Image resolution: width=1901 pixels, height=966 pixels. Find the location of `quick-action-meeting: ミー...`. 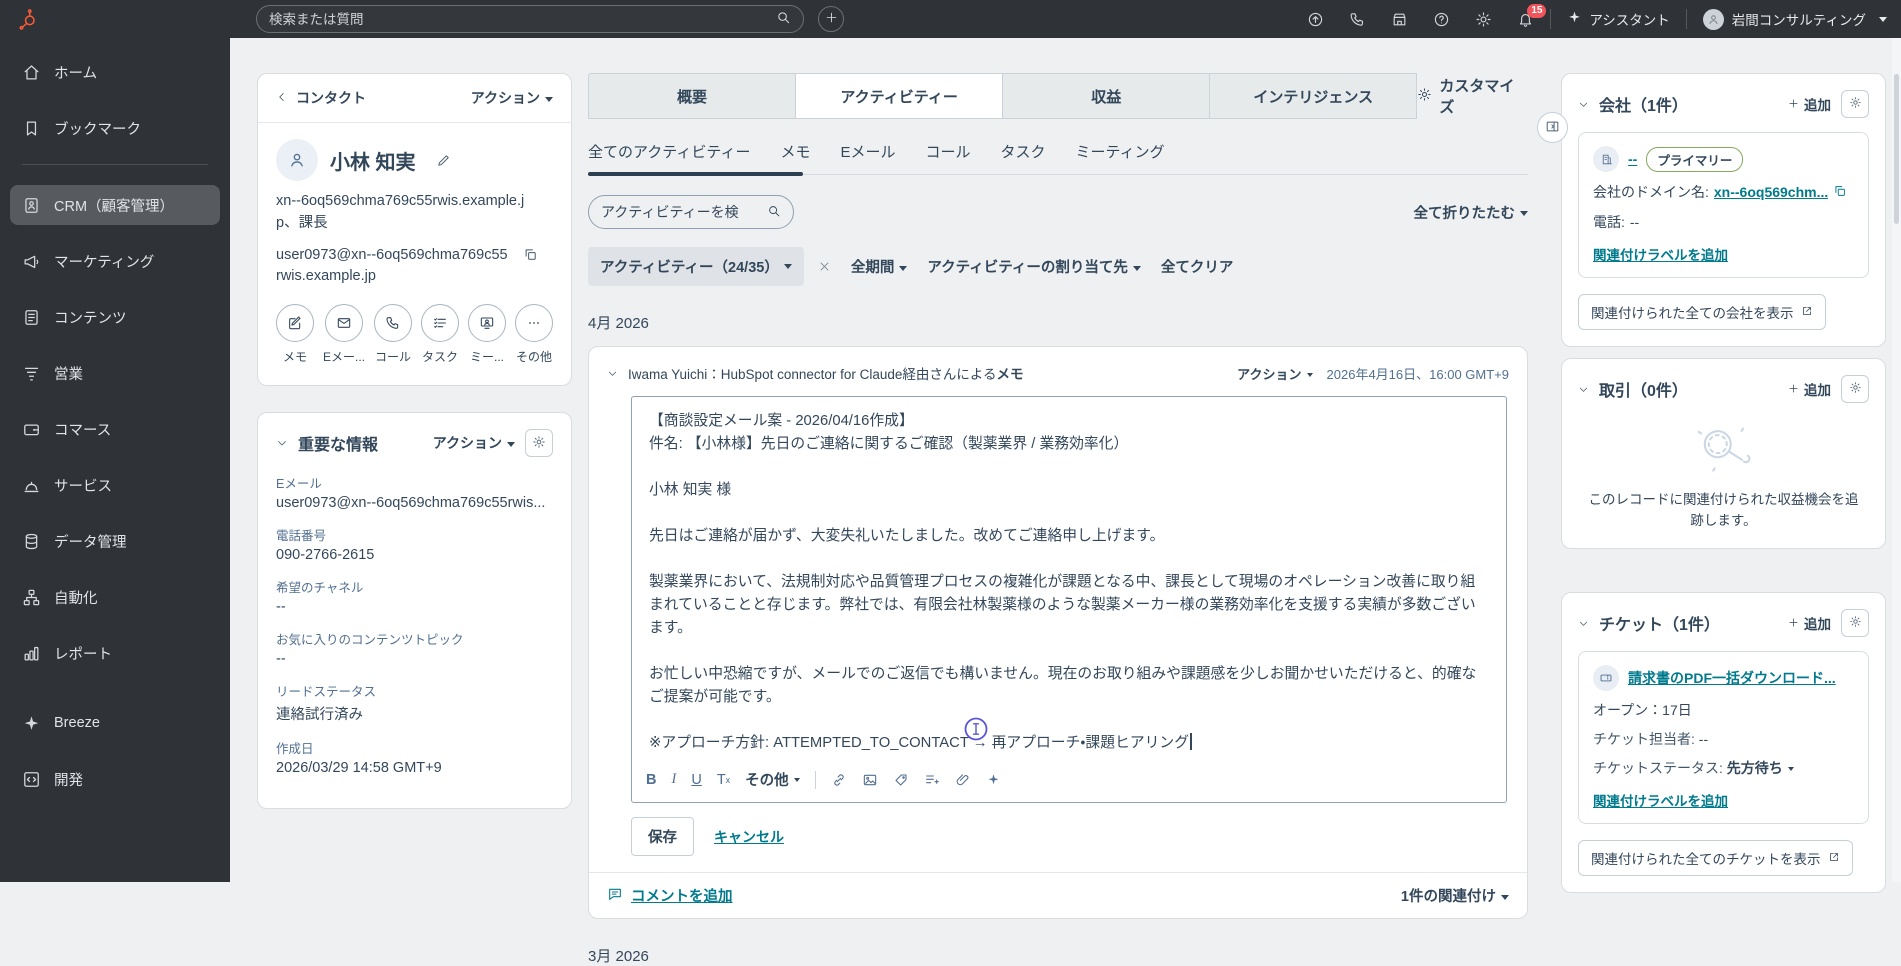

quick-action-meeting: ミー... is located at coordinates (487, 334).